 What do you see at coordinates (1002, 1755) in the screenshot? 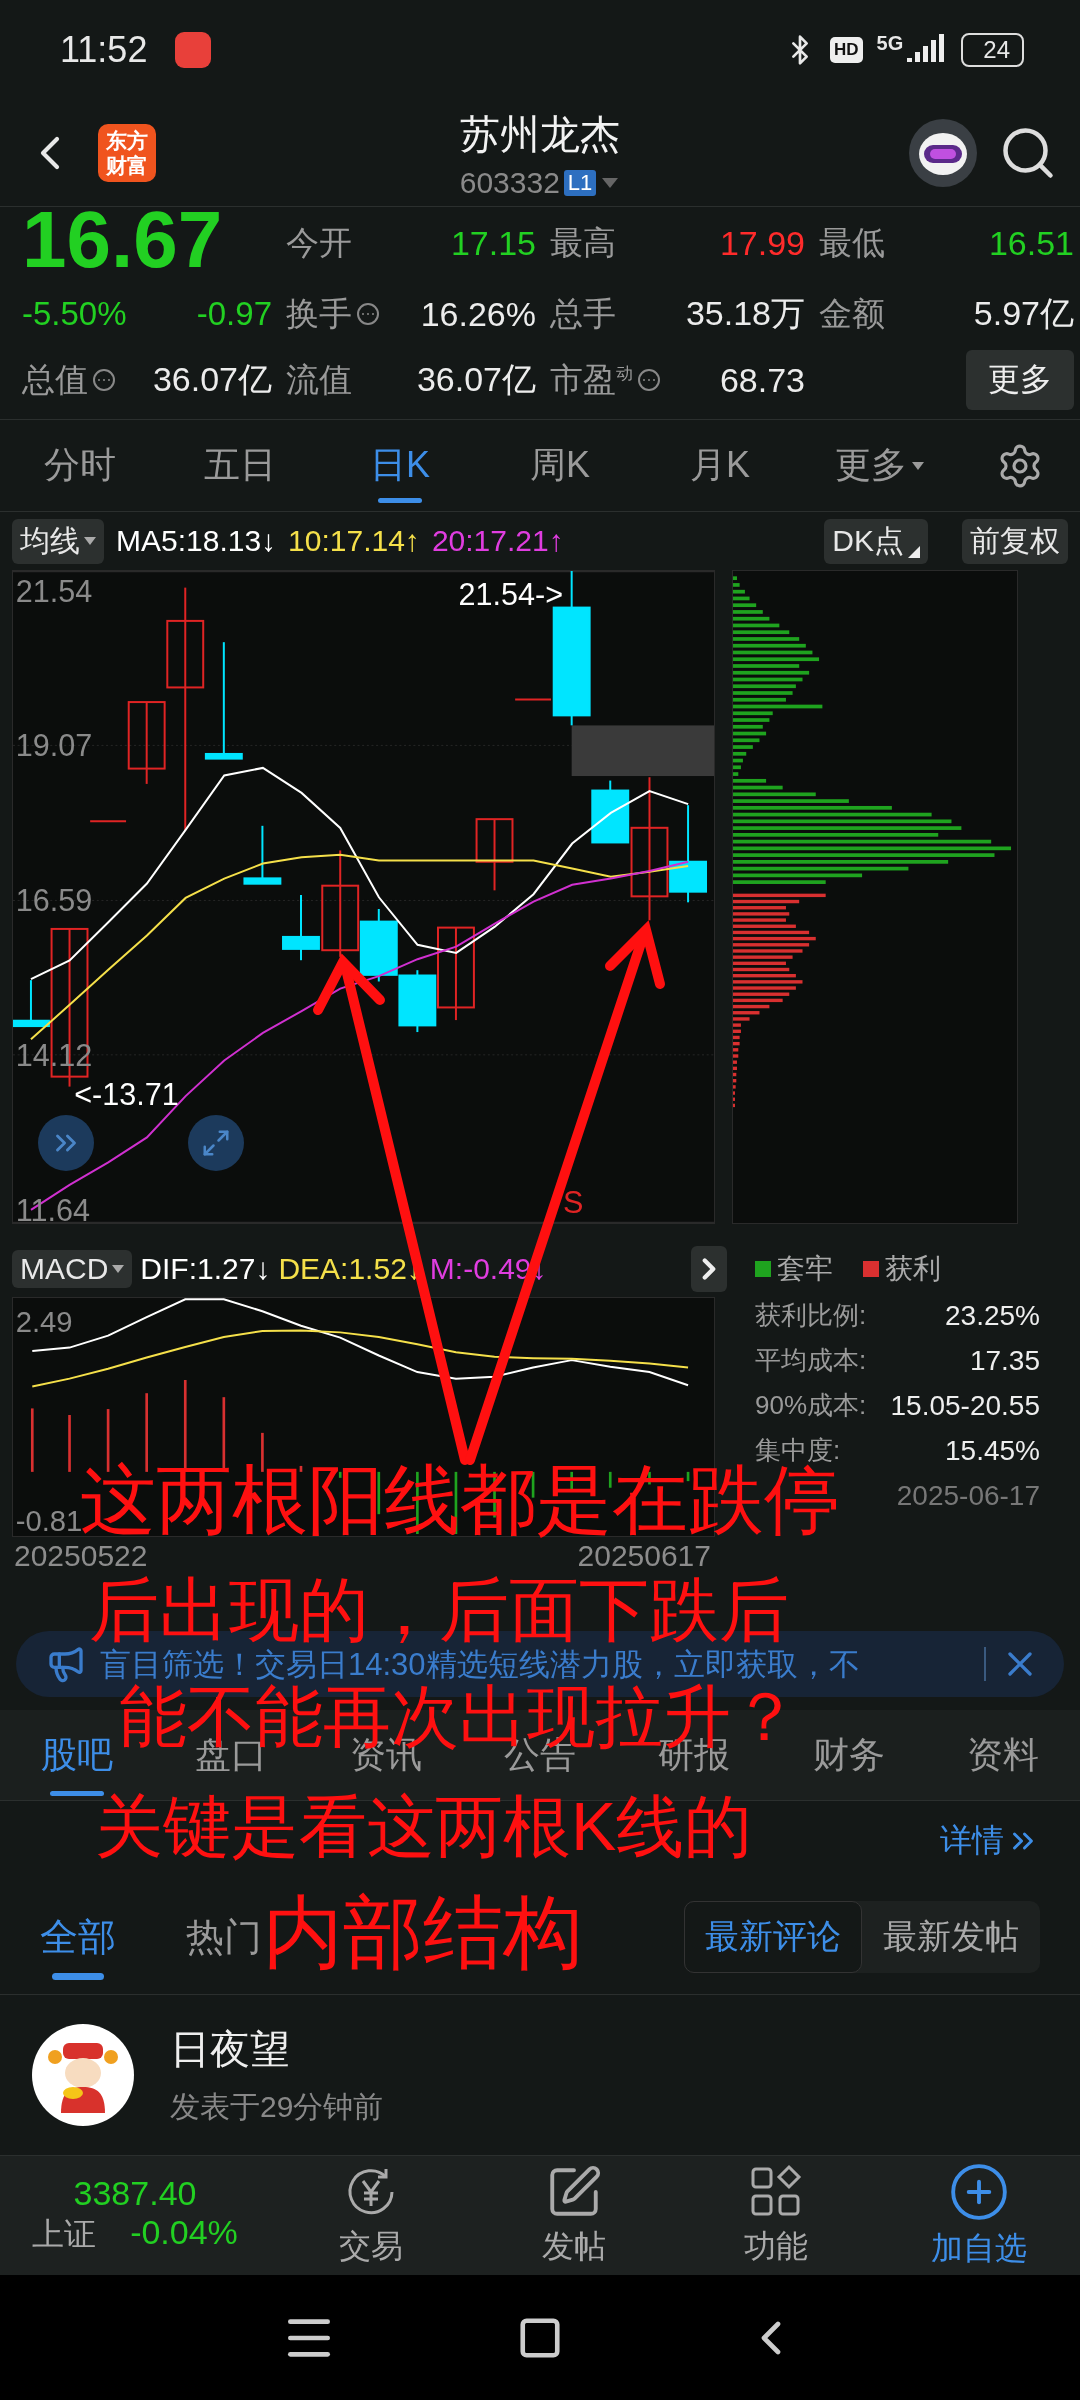
I see `section-tab: 资料` at bounding box center [1002, 1755].